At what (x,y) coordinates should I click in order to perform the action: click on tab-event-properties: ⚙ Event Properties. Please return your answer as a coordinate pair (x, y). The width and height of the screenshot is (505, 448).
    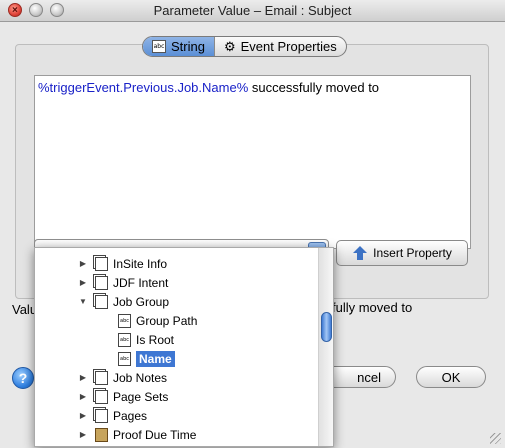
    Looking at the image, I should click on (279, 46).